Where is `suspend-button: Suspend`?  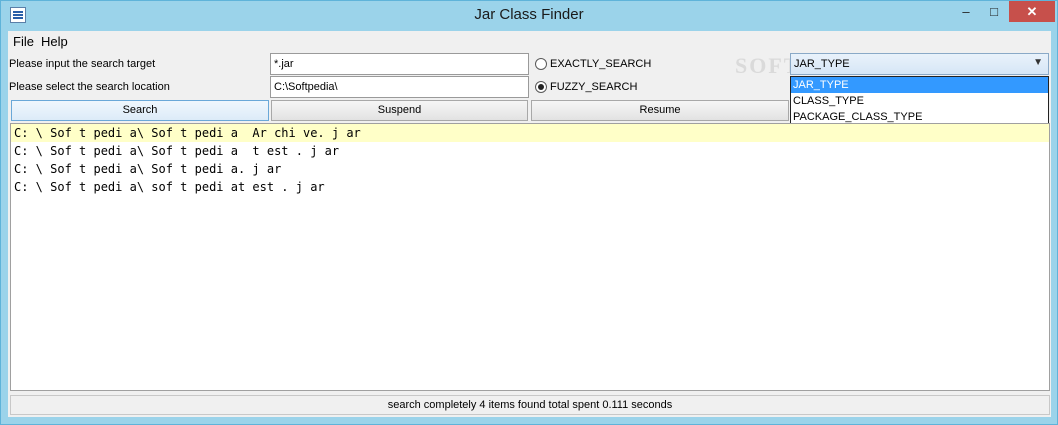 suspend-button: Suspend is located at coordinates (399, 110).